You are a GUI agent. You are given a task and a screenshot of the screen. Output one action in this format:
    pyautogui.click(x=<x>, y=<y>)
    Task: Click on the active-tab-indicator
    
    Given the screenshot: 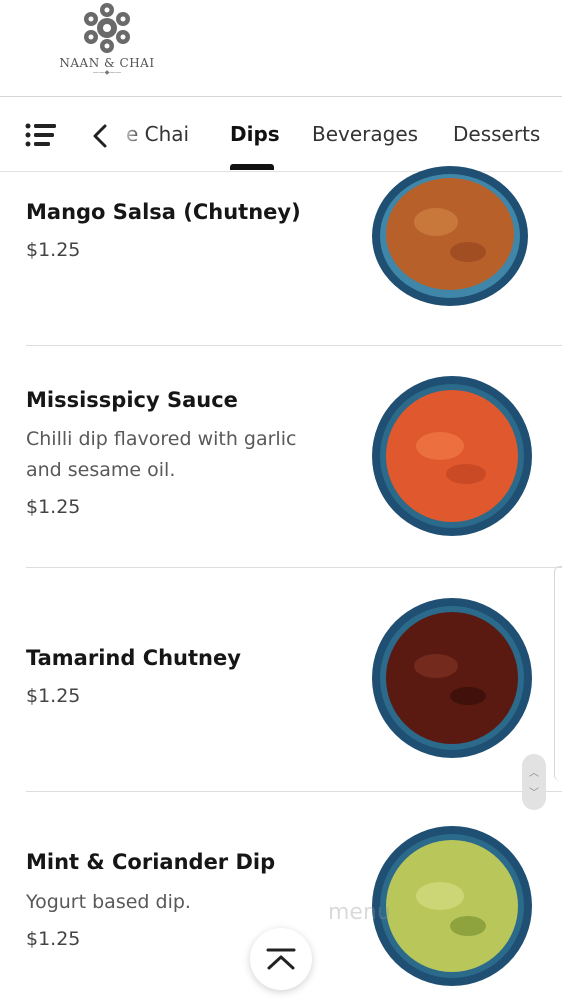 What is the action you would take?
    pyautogui.click(x=252, y=167)
    